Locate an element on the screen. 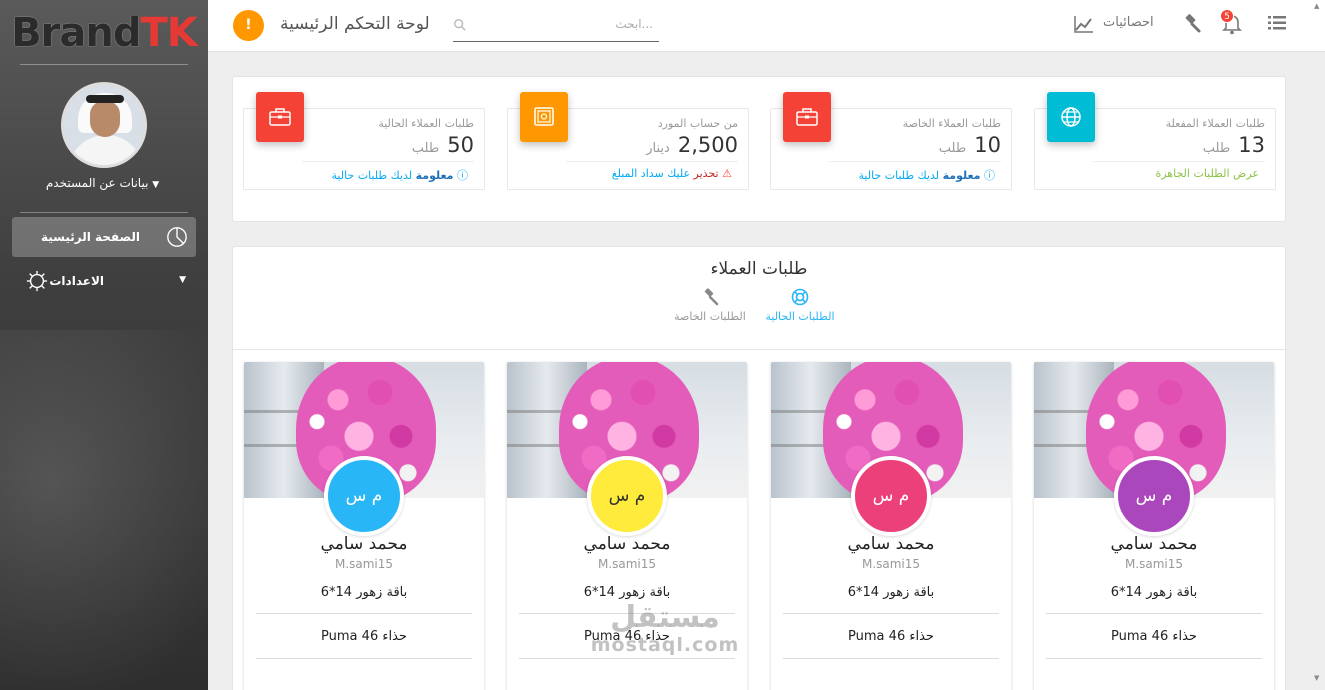  sidebar-divider is located at coordinates (104, 64).